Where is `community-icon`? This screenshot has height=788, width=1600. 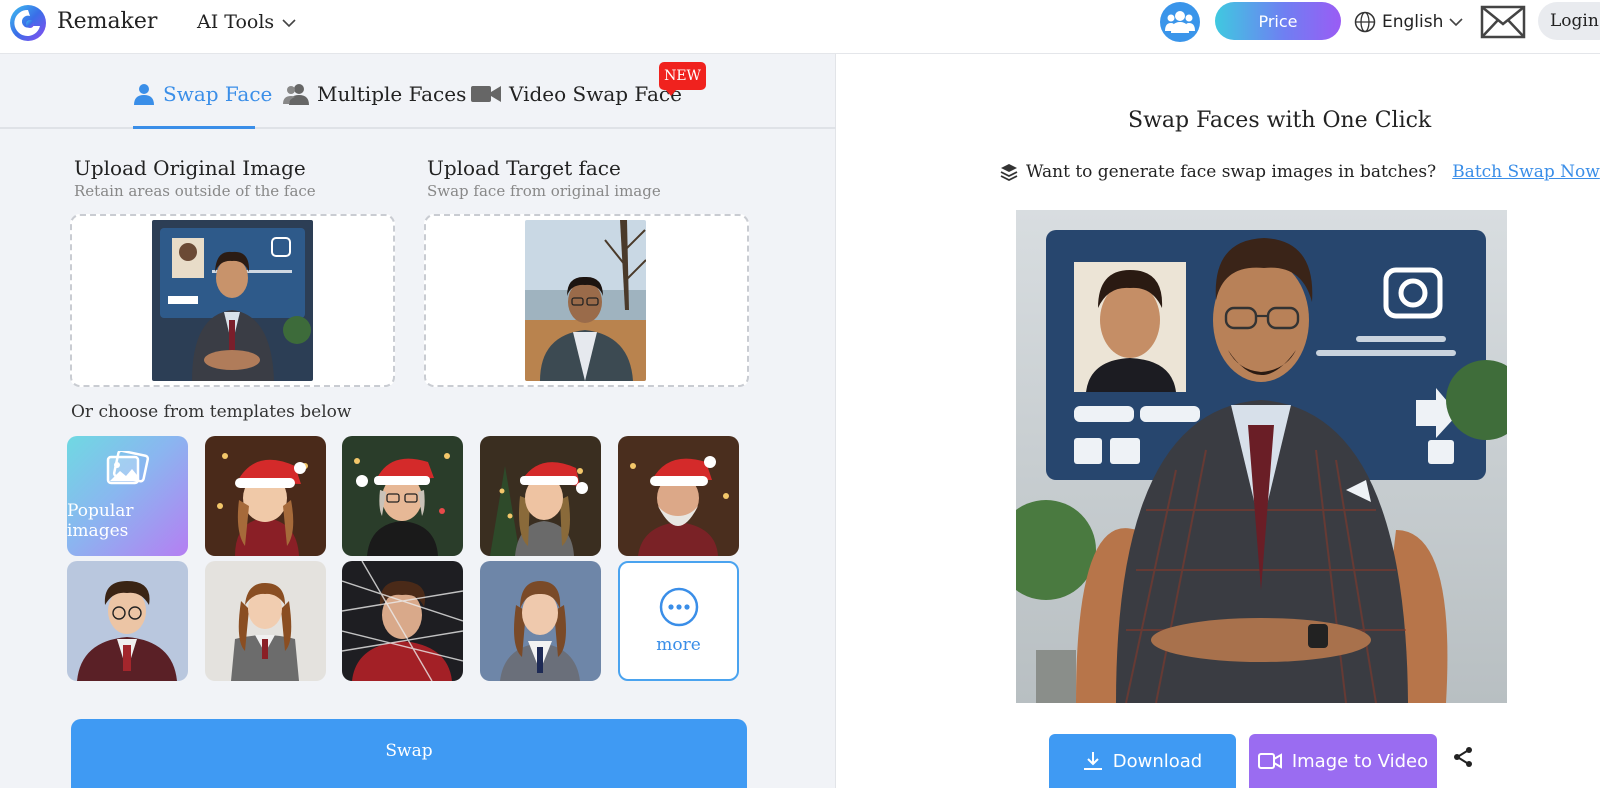 community-icon is located at coordinates (1180, 22).